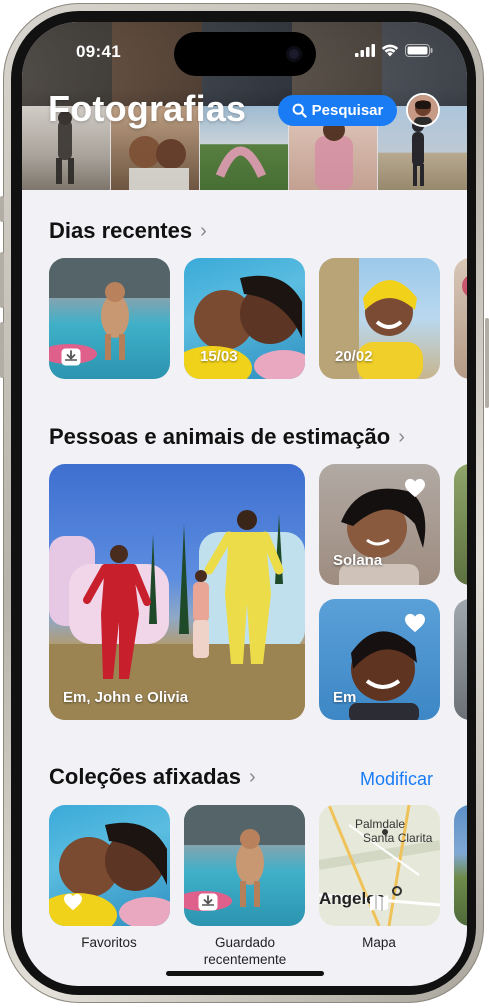  I want to click on status-icons, so click(394, 50).